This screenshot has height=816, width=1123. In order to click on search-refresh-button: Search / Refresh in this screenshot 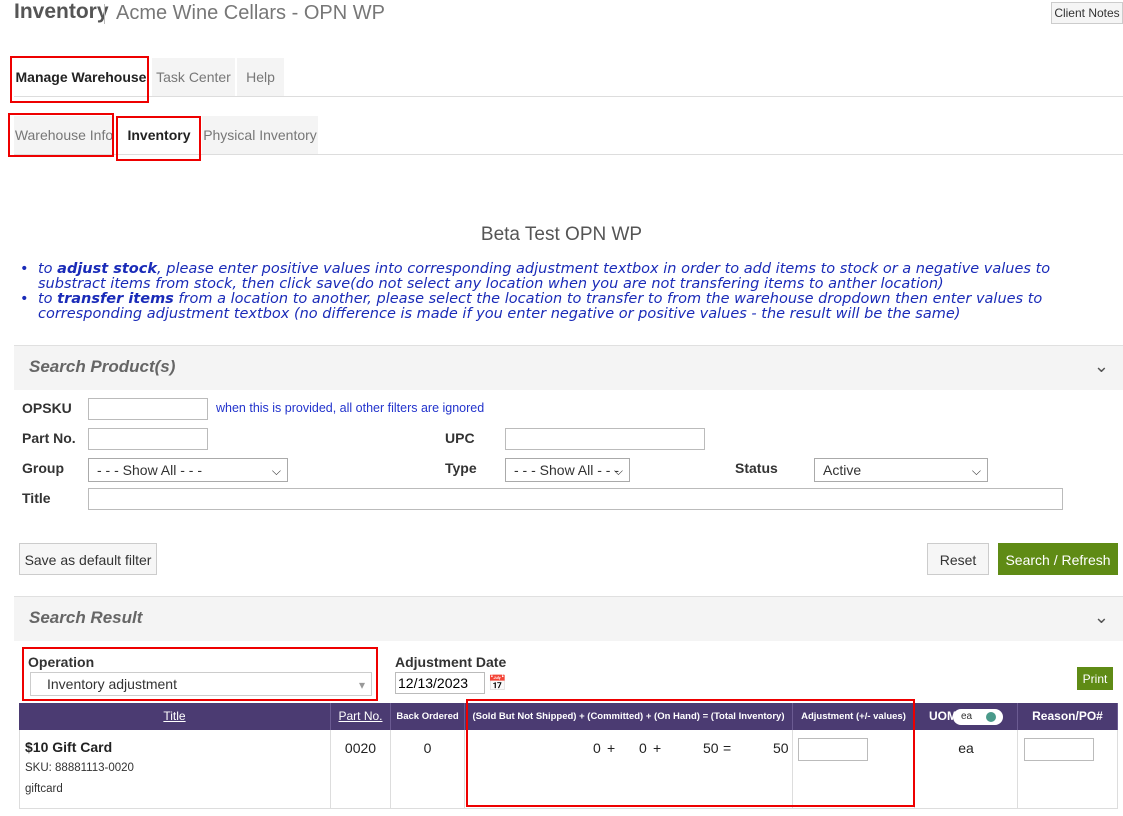, I will do `click(1058, 559)`.